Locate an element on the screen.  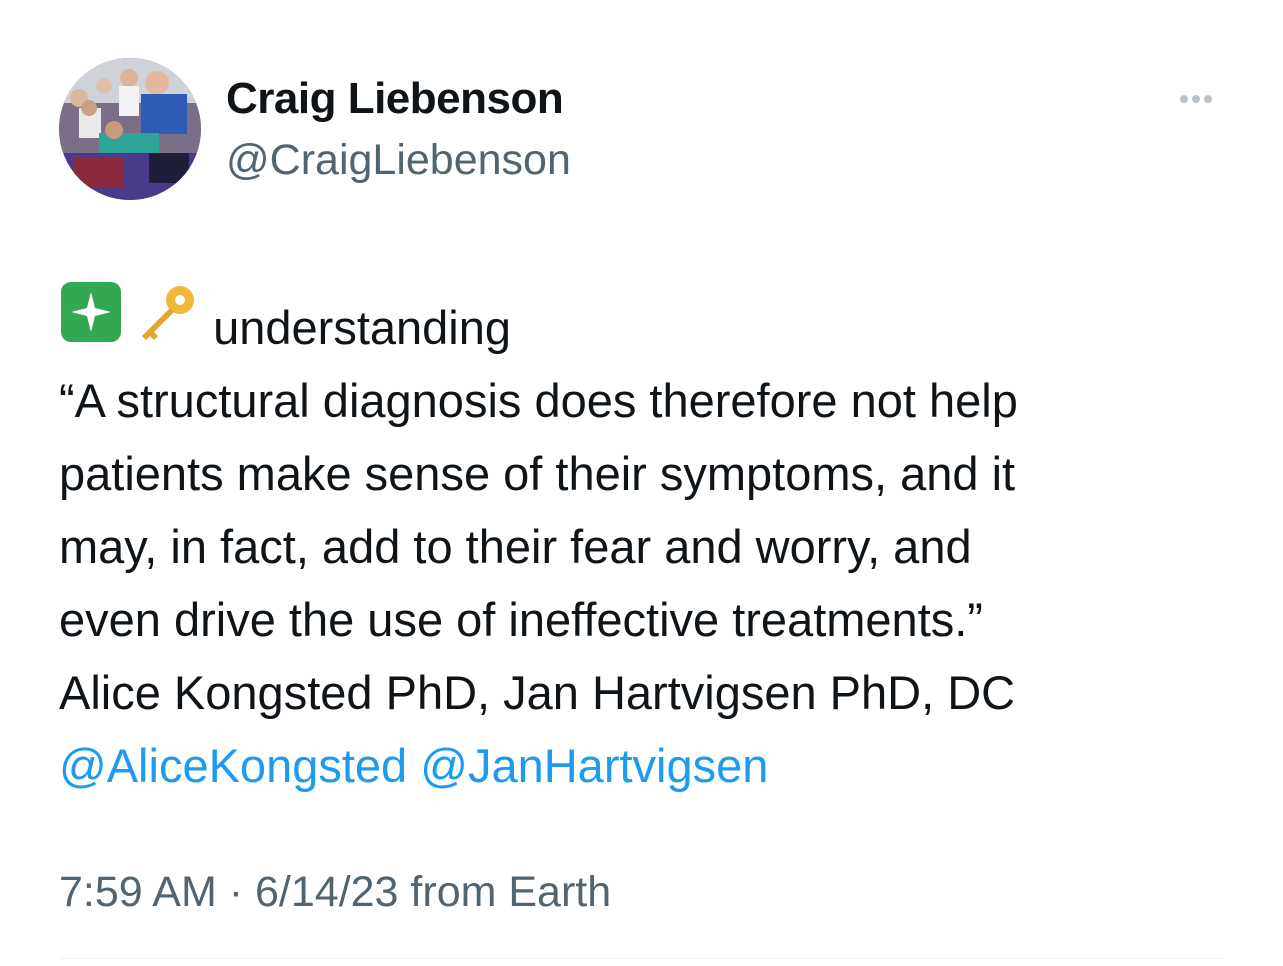
tweet-date: 6/14/23 is located at coordinates (326, 892).